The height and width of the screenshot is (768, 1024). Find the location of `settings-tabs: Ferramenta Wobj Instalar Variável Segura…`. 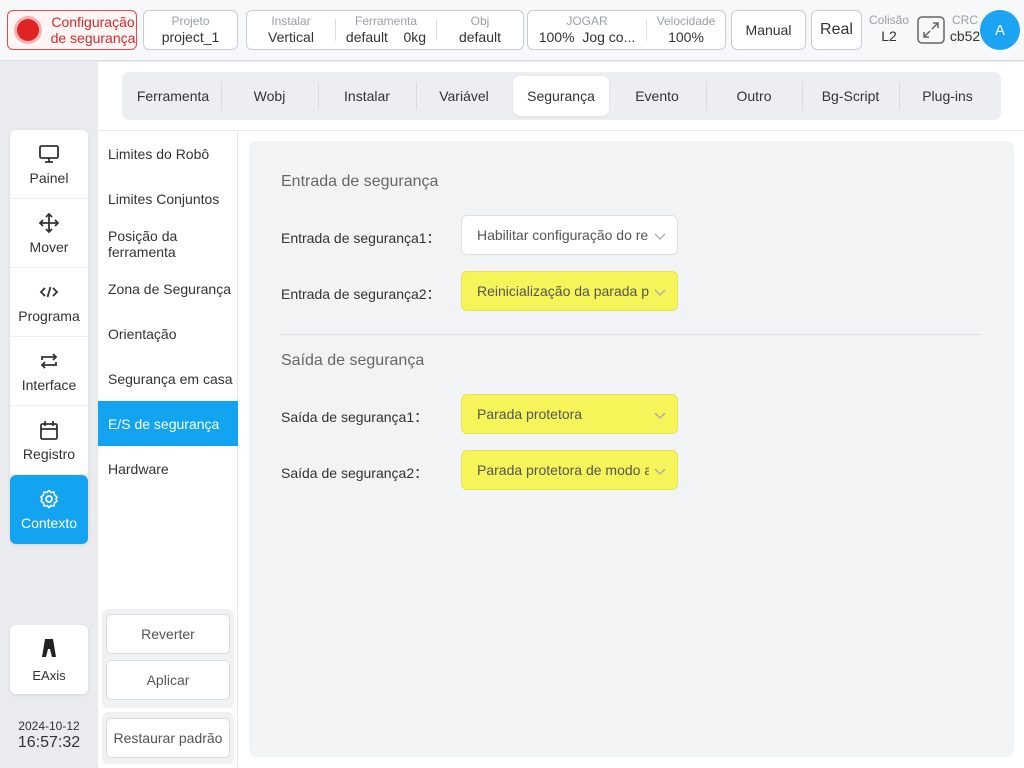

settings-tabs: Ferramenta Wobj Instalar Variável Segura… is located at coordinates (561, 96).